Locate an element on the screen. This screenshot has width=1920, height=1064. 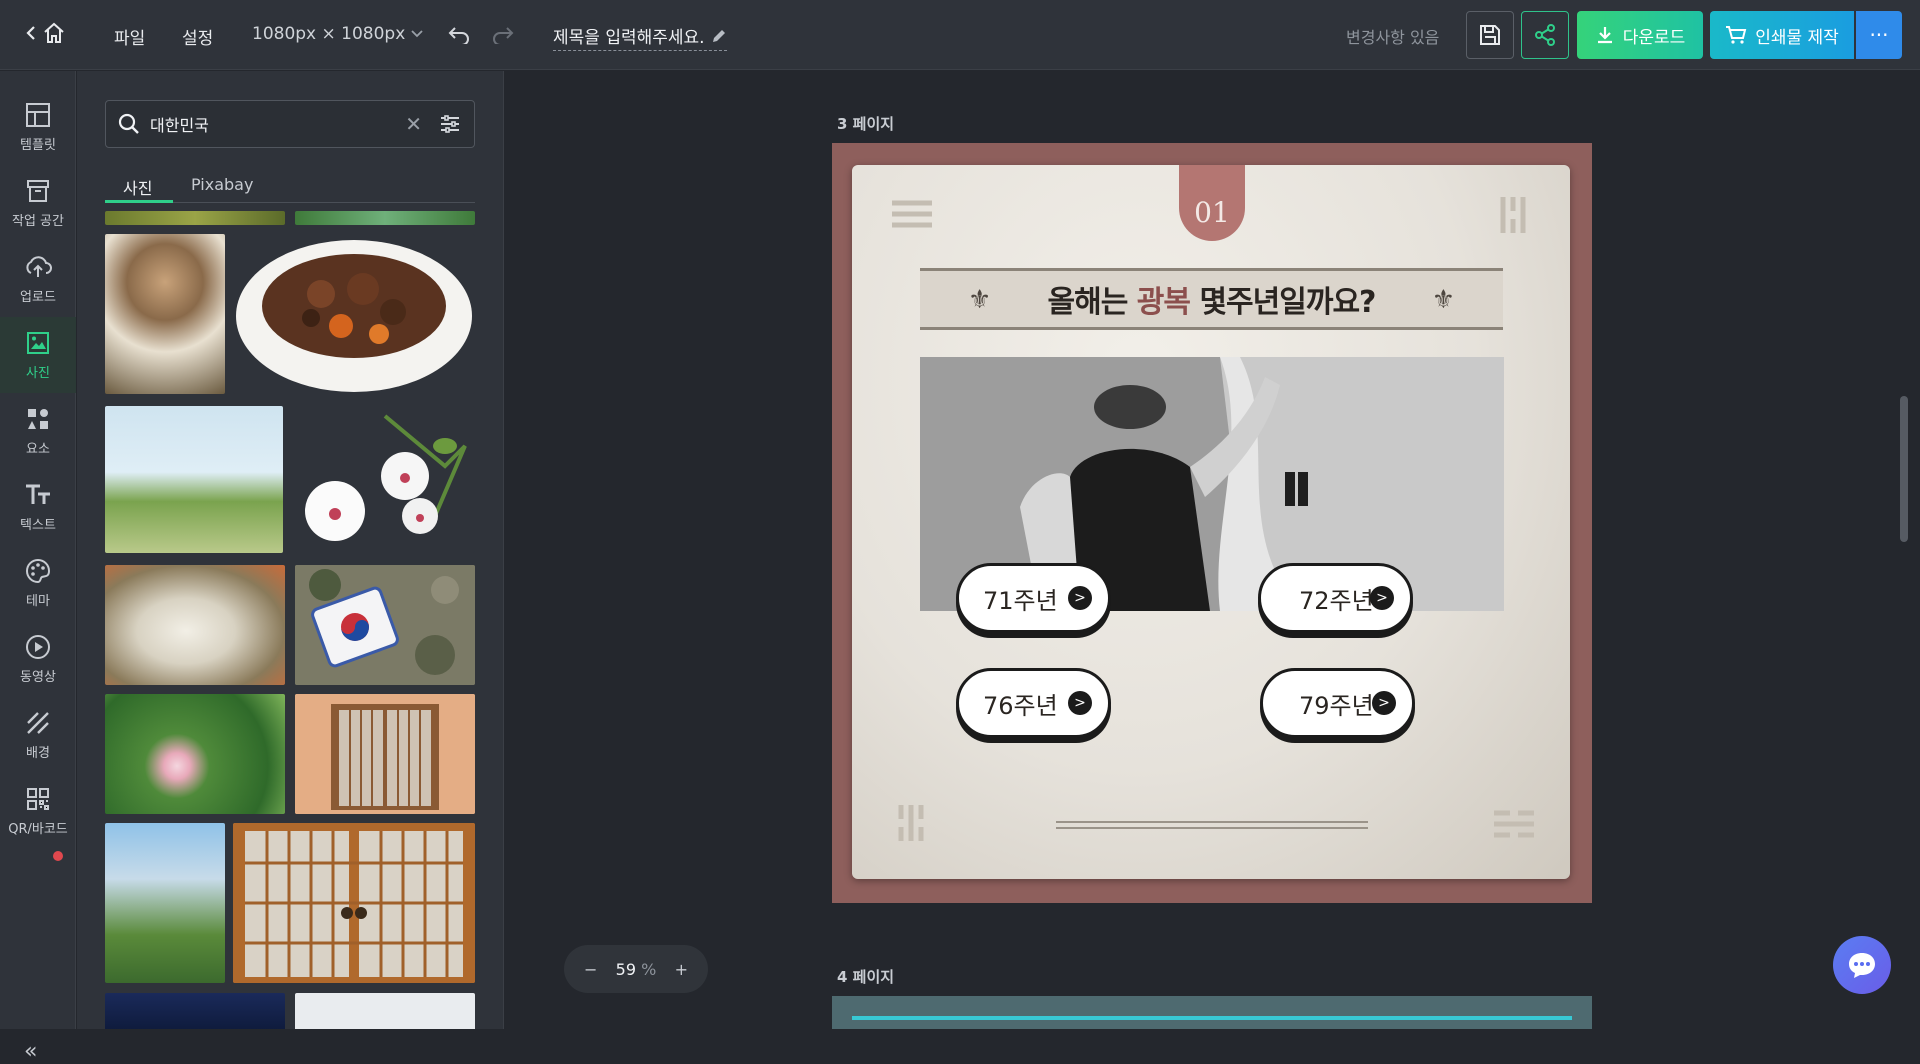
upload-icon is located at coordinates (38, 267).